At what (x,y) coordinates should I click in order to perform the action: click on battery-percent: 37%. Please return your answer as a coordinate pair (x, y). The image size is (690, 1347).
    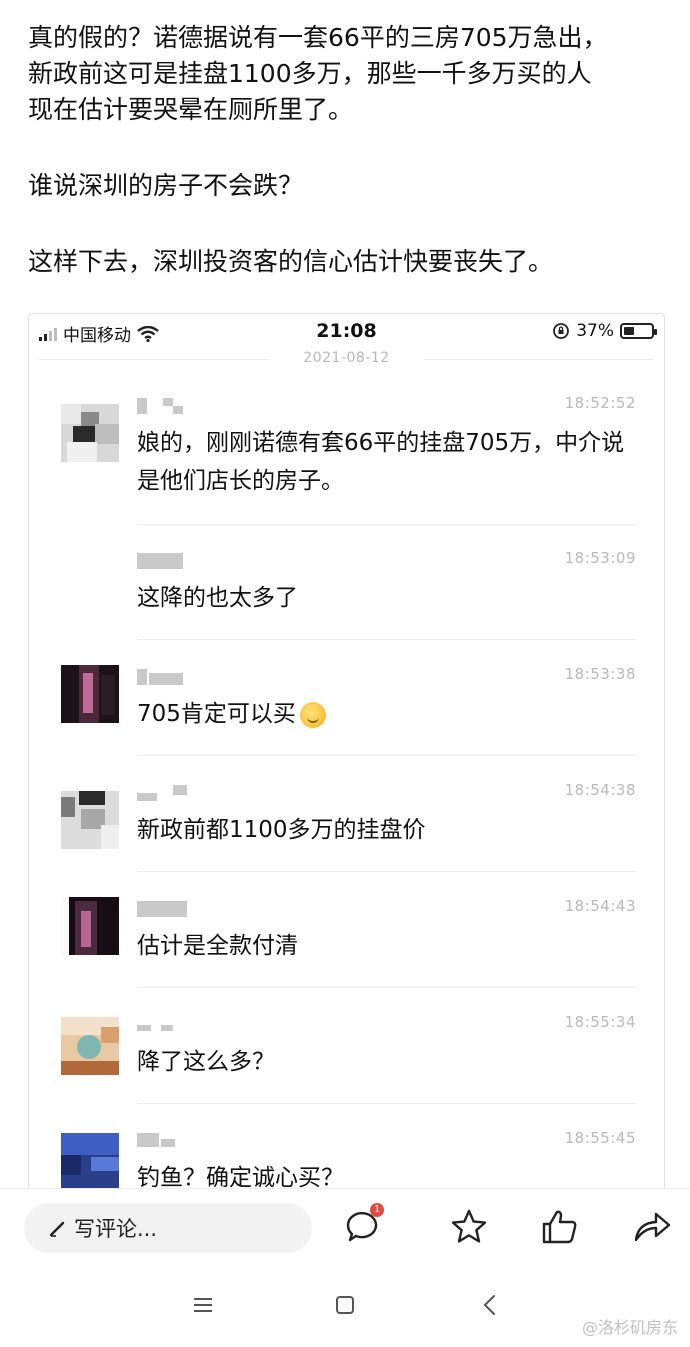
    Looking at the image, I should click on (595, 331).